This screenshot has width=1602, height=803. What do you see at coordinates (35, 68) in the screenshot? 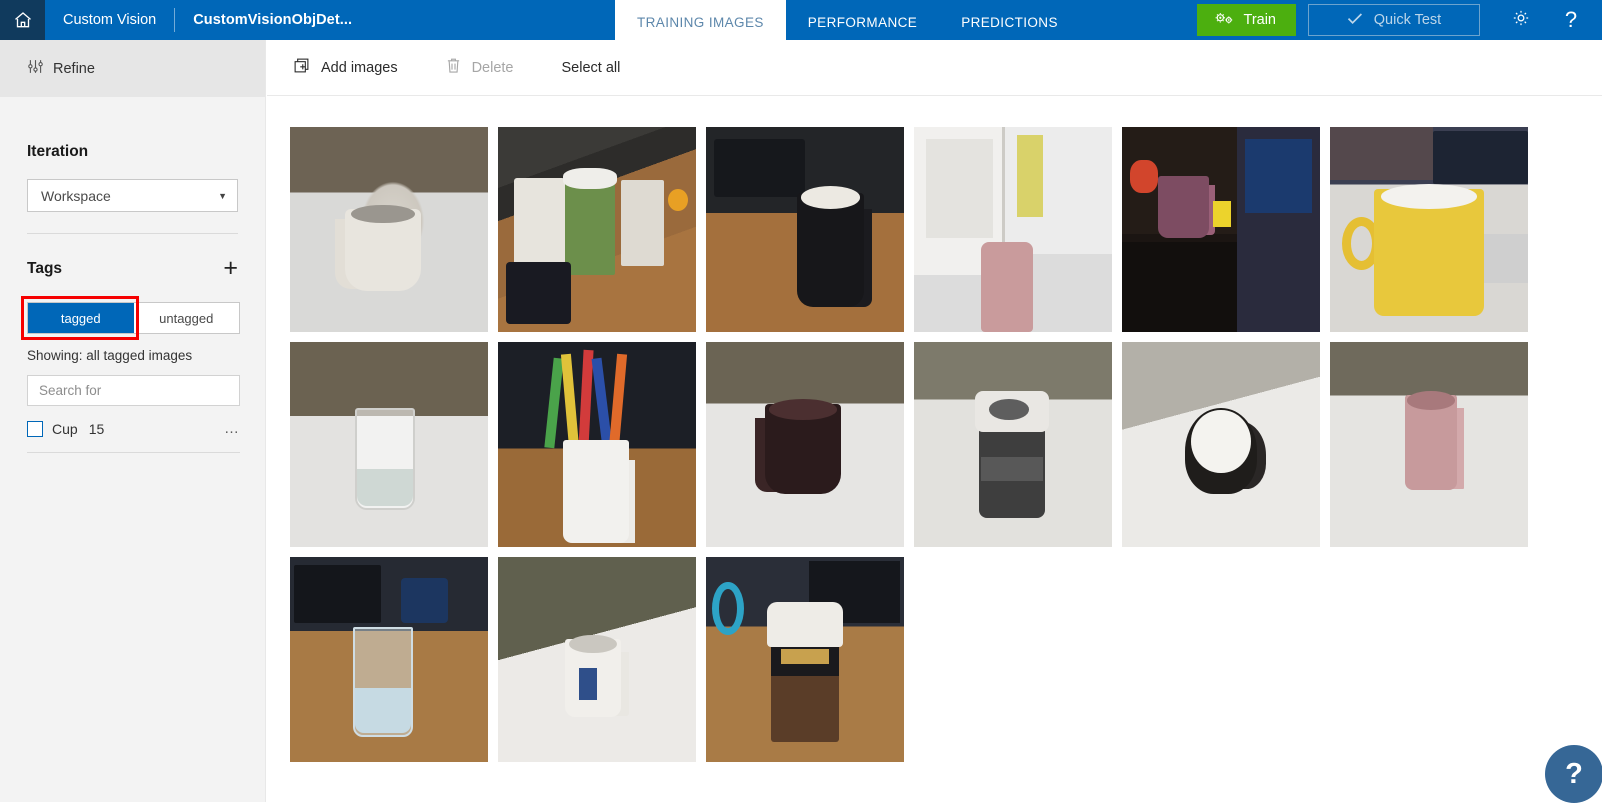
I see `sliders-icon` at bounding box center [35, 68].